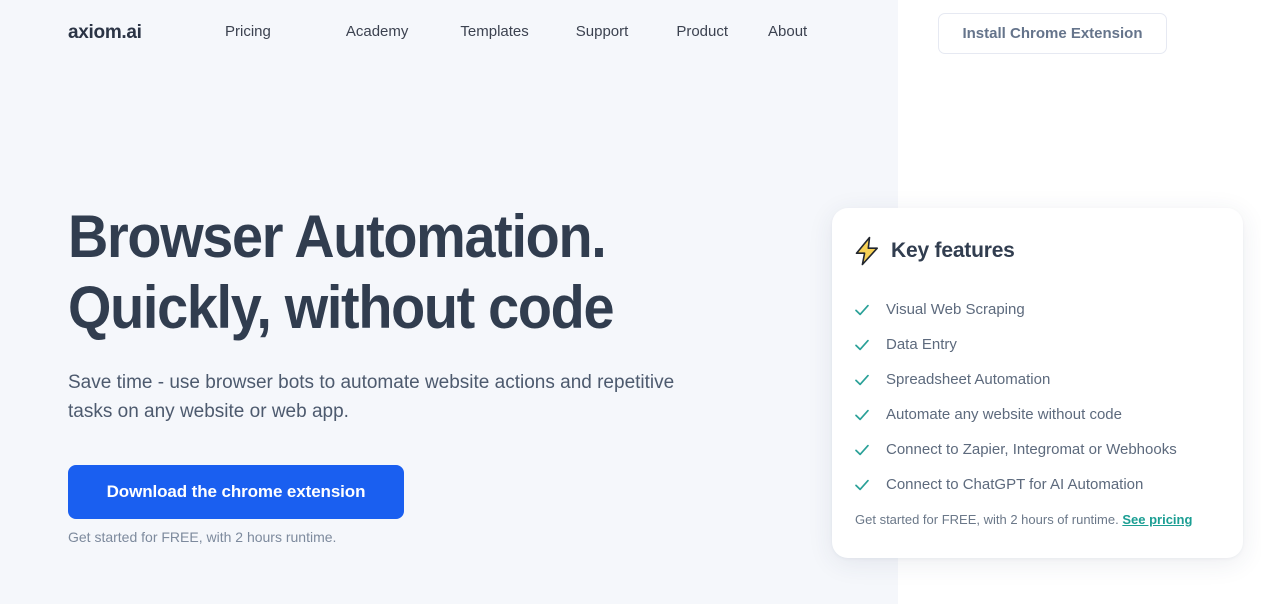 The height and width of the screenshot is (604, 1261). Describe the element at coordinates (377, 31) in the screenshot. I see `nav-item-academy: Academy` at that location.